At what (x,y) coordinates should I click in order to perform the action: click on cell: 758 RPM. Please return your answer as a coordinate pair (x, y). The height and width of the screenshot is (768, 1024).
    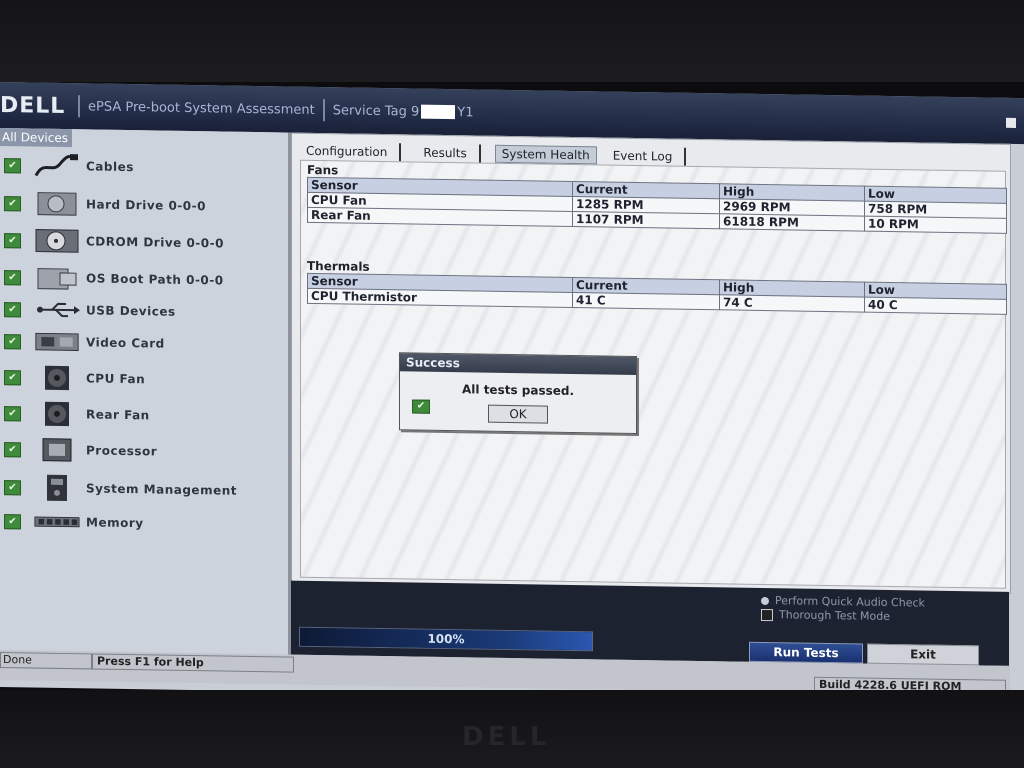
    Looking at the image, I should click on (935, 210).